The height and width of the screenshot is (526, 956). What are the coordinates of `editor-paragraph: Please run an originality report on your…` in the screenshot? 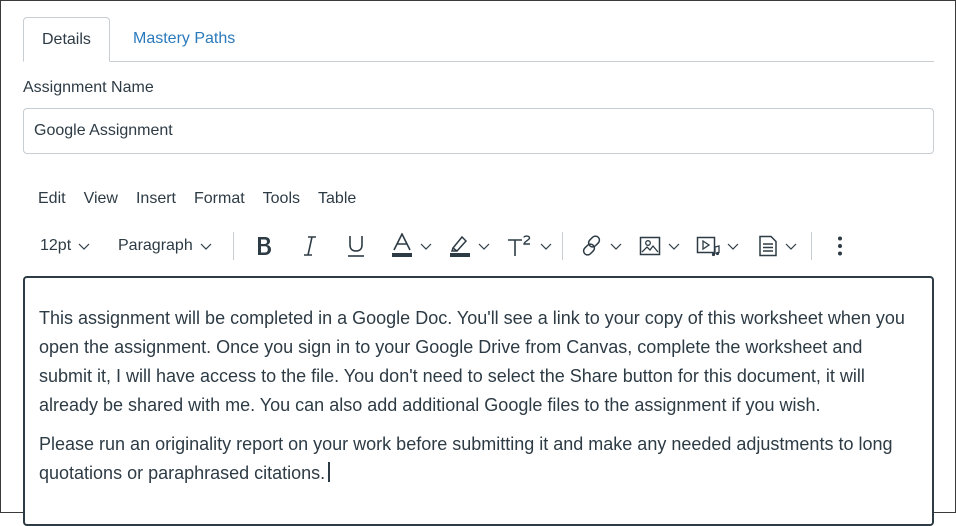 It's located at (478, 459).